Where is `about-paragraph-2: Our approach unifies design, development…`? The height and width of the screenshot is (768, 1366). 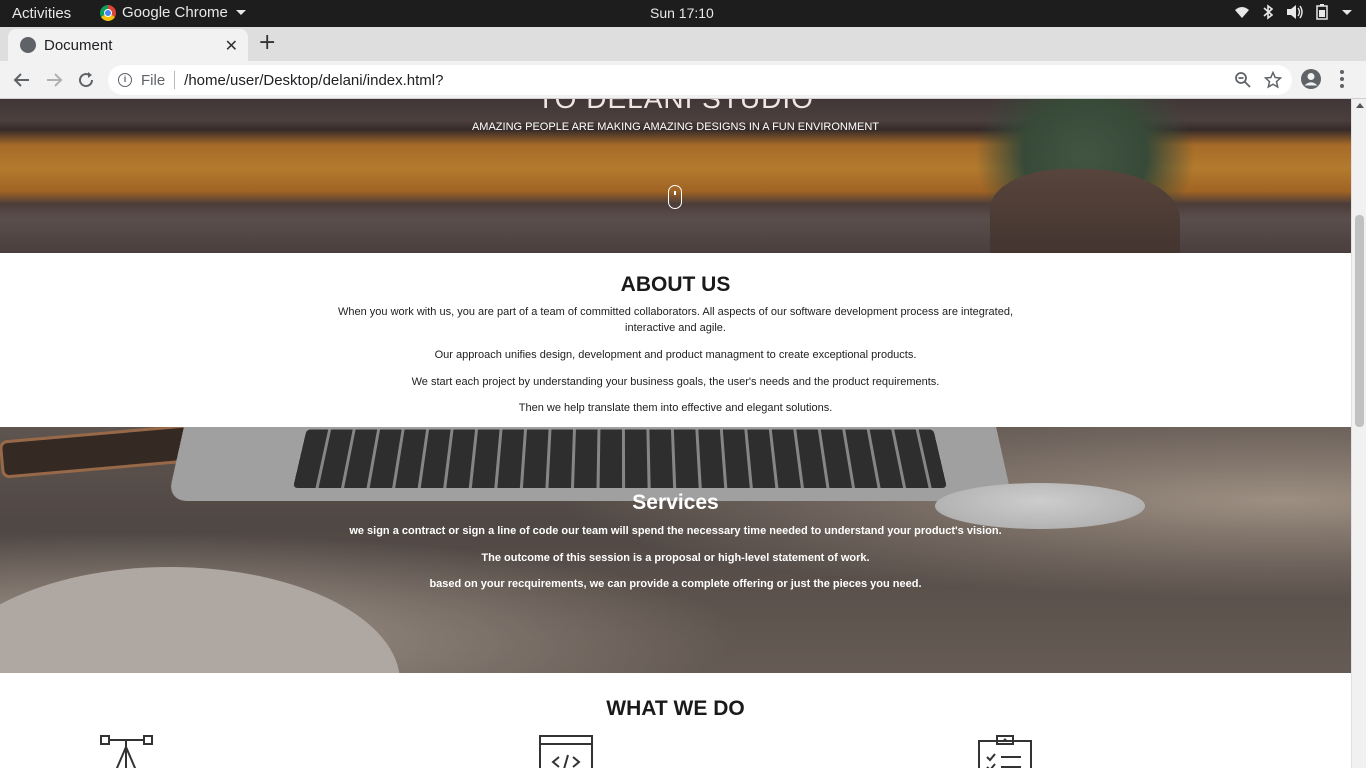
about-paragraph-2: Our approach unifies design, development… is located at coordinates (675, 355).